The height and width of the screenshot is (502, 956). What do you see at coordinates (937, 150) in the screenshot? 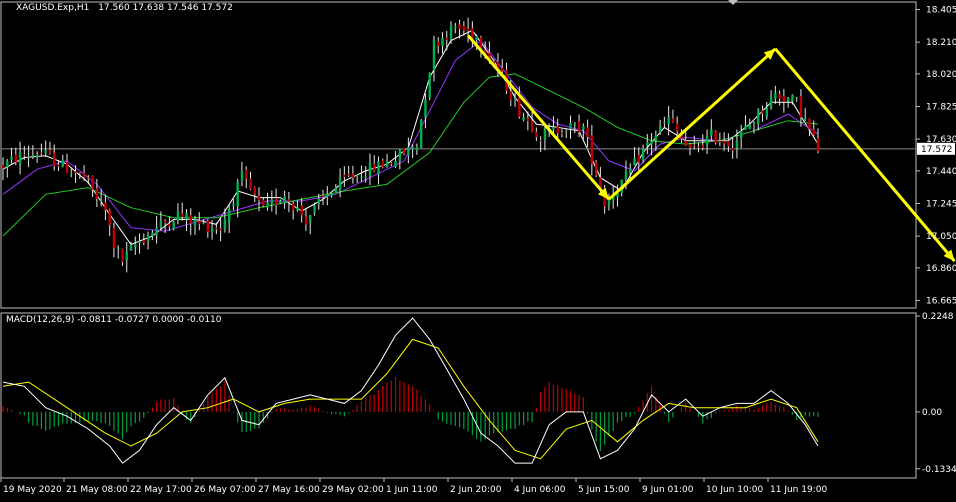
I see `current-price-label: 17.572` at bounding box center [937, 150].